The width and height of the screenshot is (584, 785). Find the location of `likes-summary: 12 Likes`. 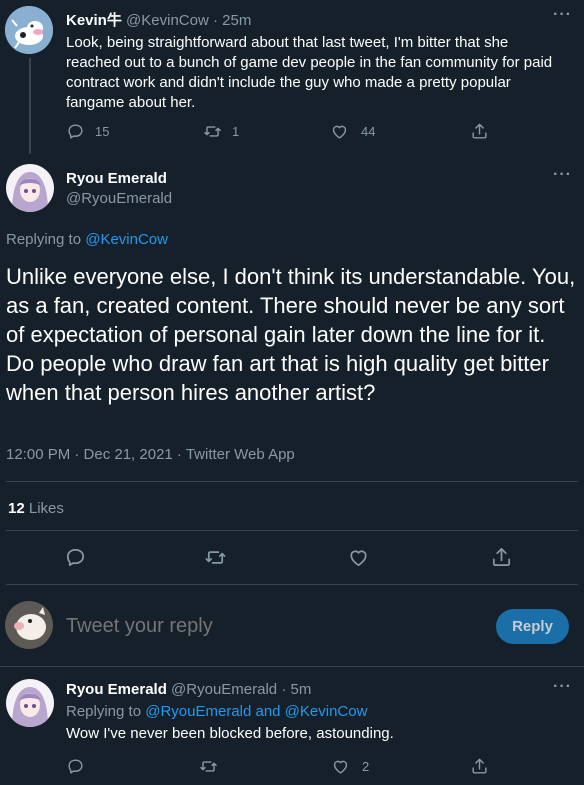

likes-summary: 12 Likes is located at coordinates (36, 508).